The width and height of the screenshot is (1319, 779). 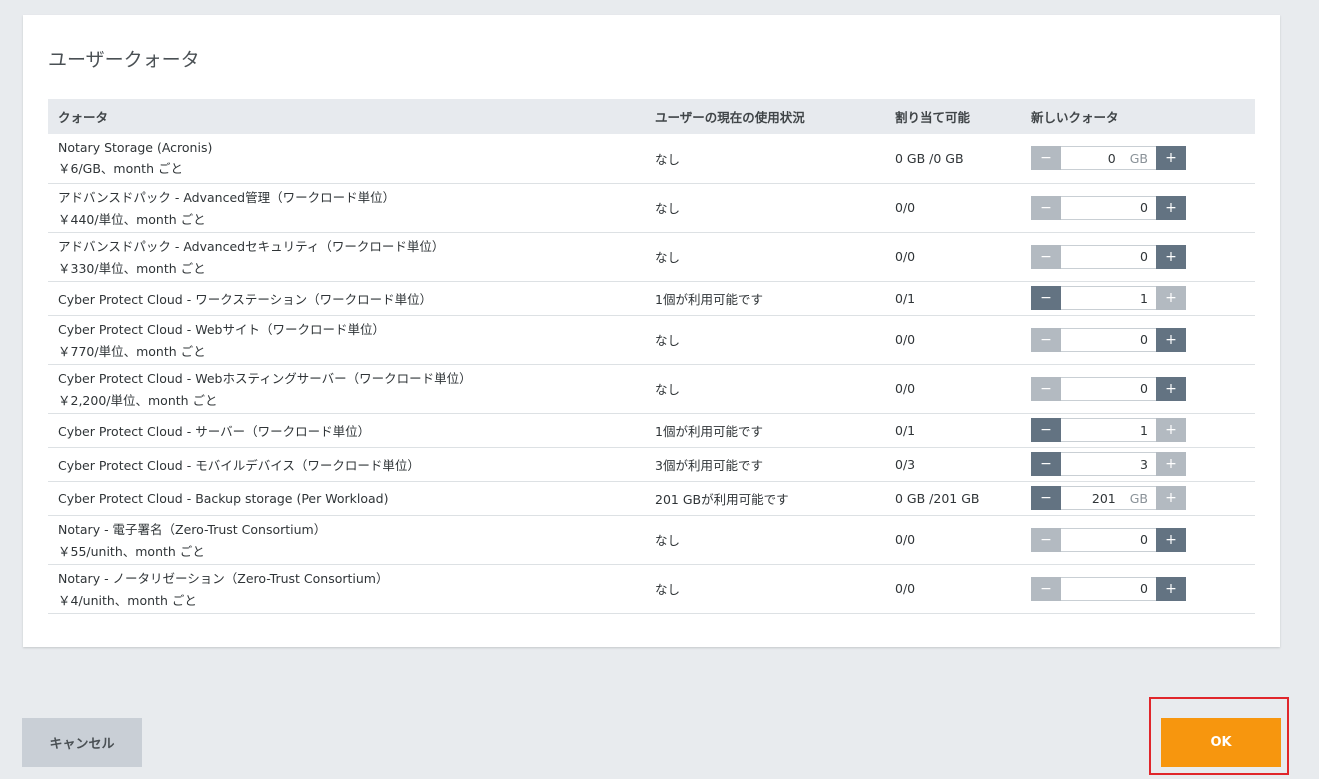 I want to click on new-quota-cell: − 0 +, so click(x=1138, y=256).